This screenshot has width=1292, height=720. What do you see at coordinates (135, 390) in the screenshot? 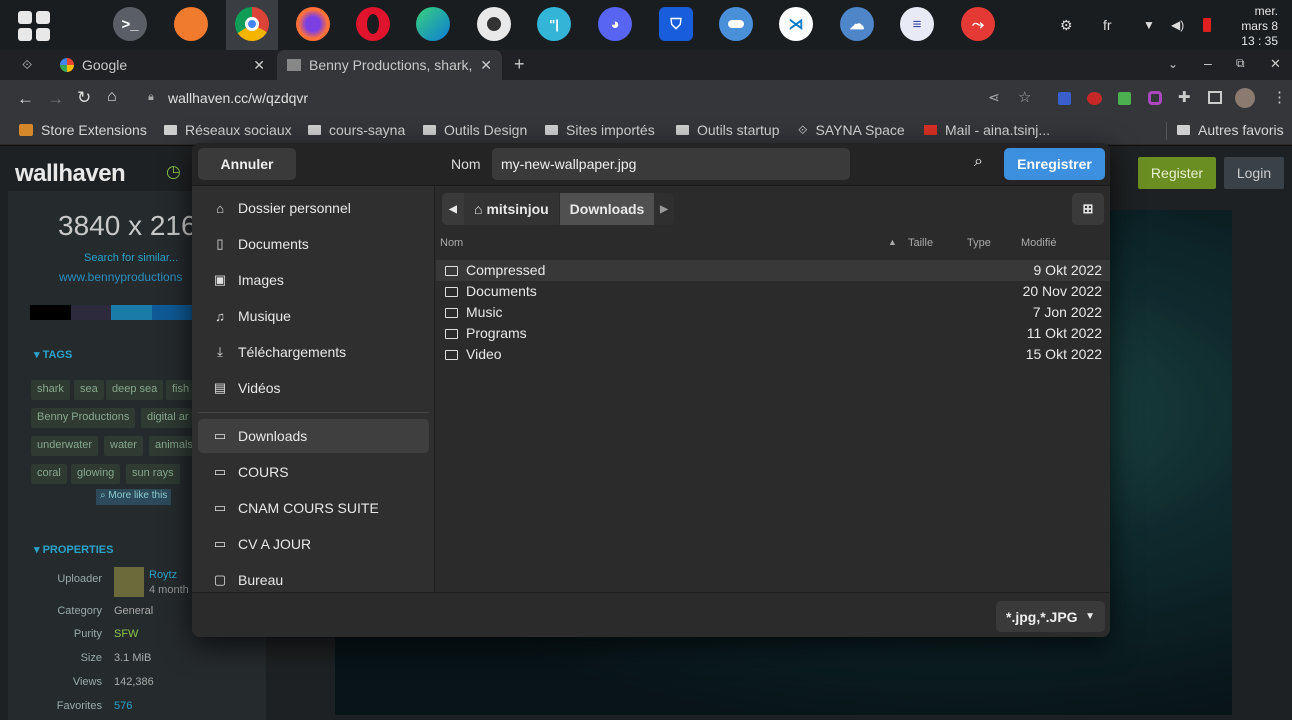
I see `tag: deep sea` at bounding box center [135, 390].